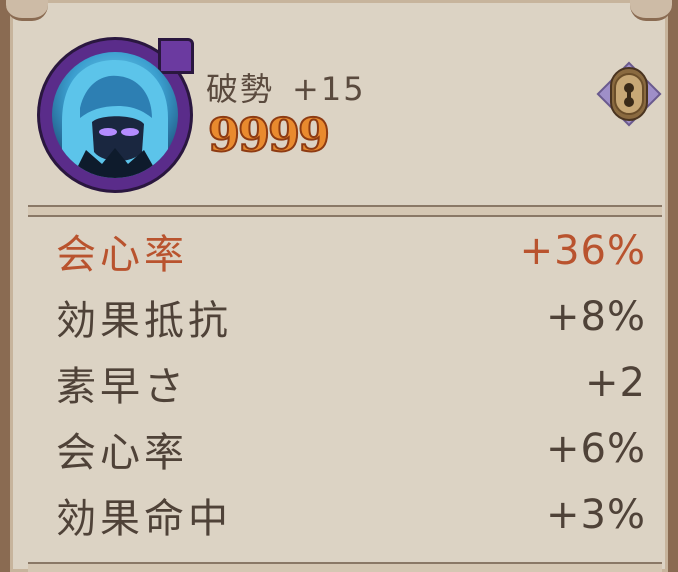 The image size is (678, 572). What do you see at coordinates (351, 515) in the screenshot?
I see `sub-stat-row: 効果命中 +3%` at bounding box center [351, 515].